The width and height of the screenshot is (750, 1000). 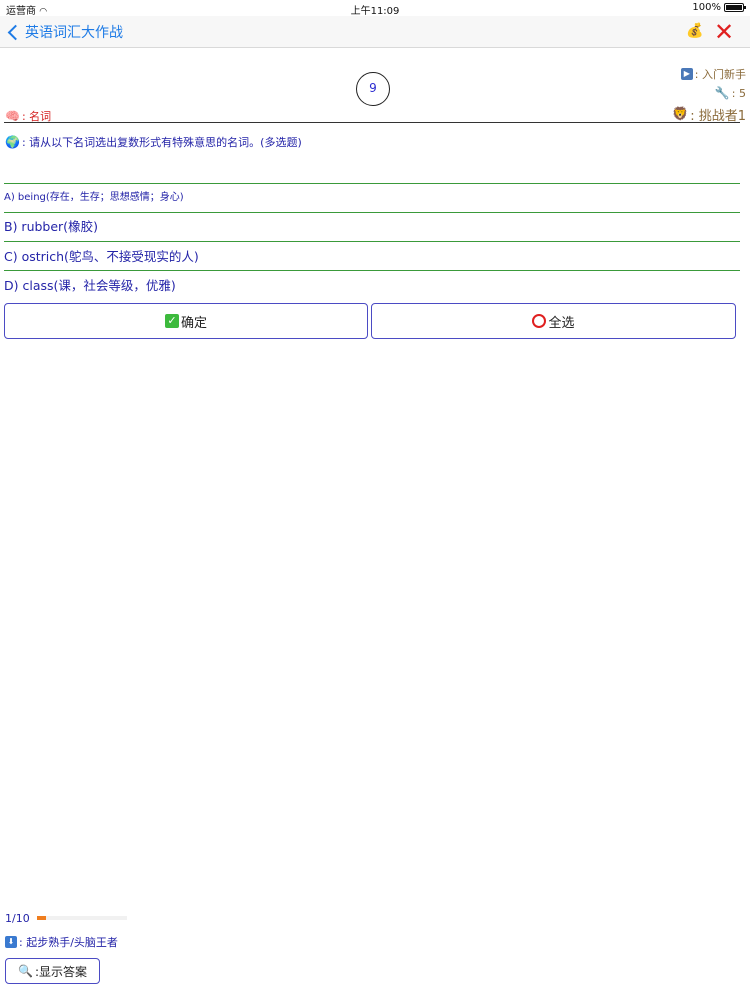 What do you see at coordinates (738, 93) in the screenshot?
I see `tools-count: : 5` at bounding box center [738, 93].